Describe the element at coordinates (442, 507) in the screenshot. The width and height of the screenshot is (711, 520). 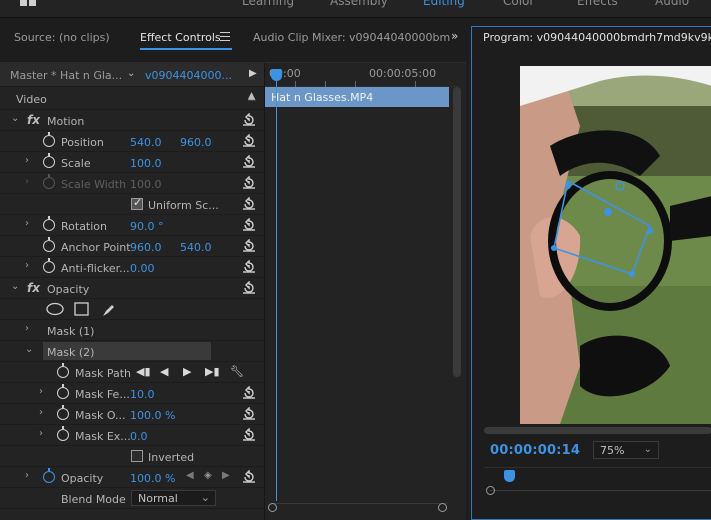
I see `zoom-end-handle` at that location.